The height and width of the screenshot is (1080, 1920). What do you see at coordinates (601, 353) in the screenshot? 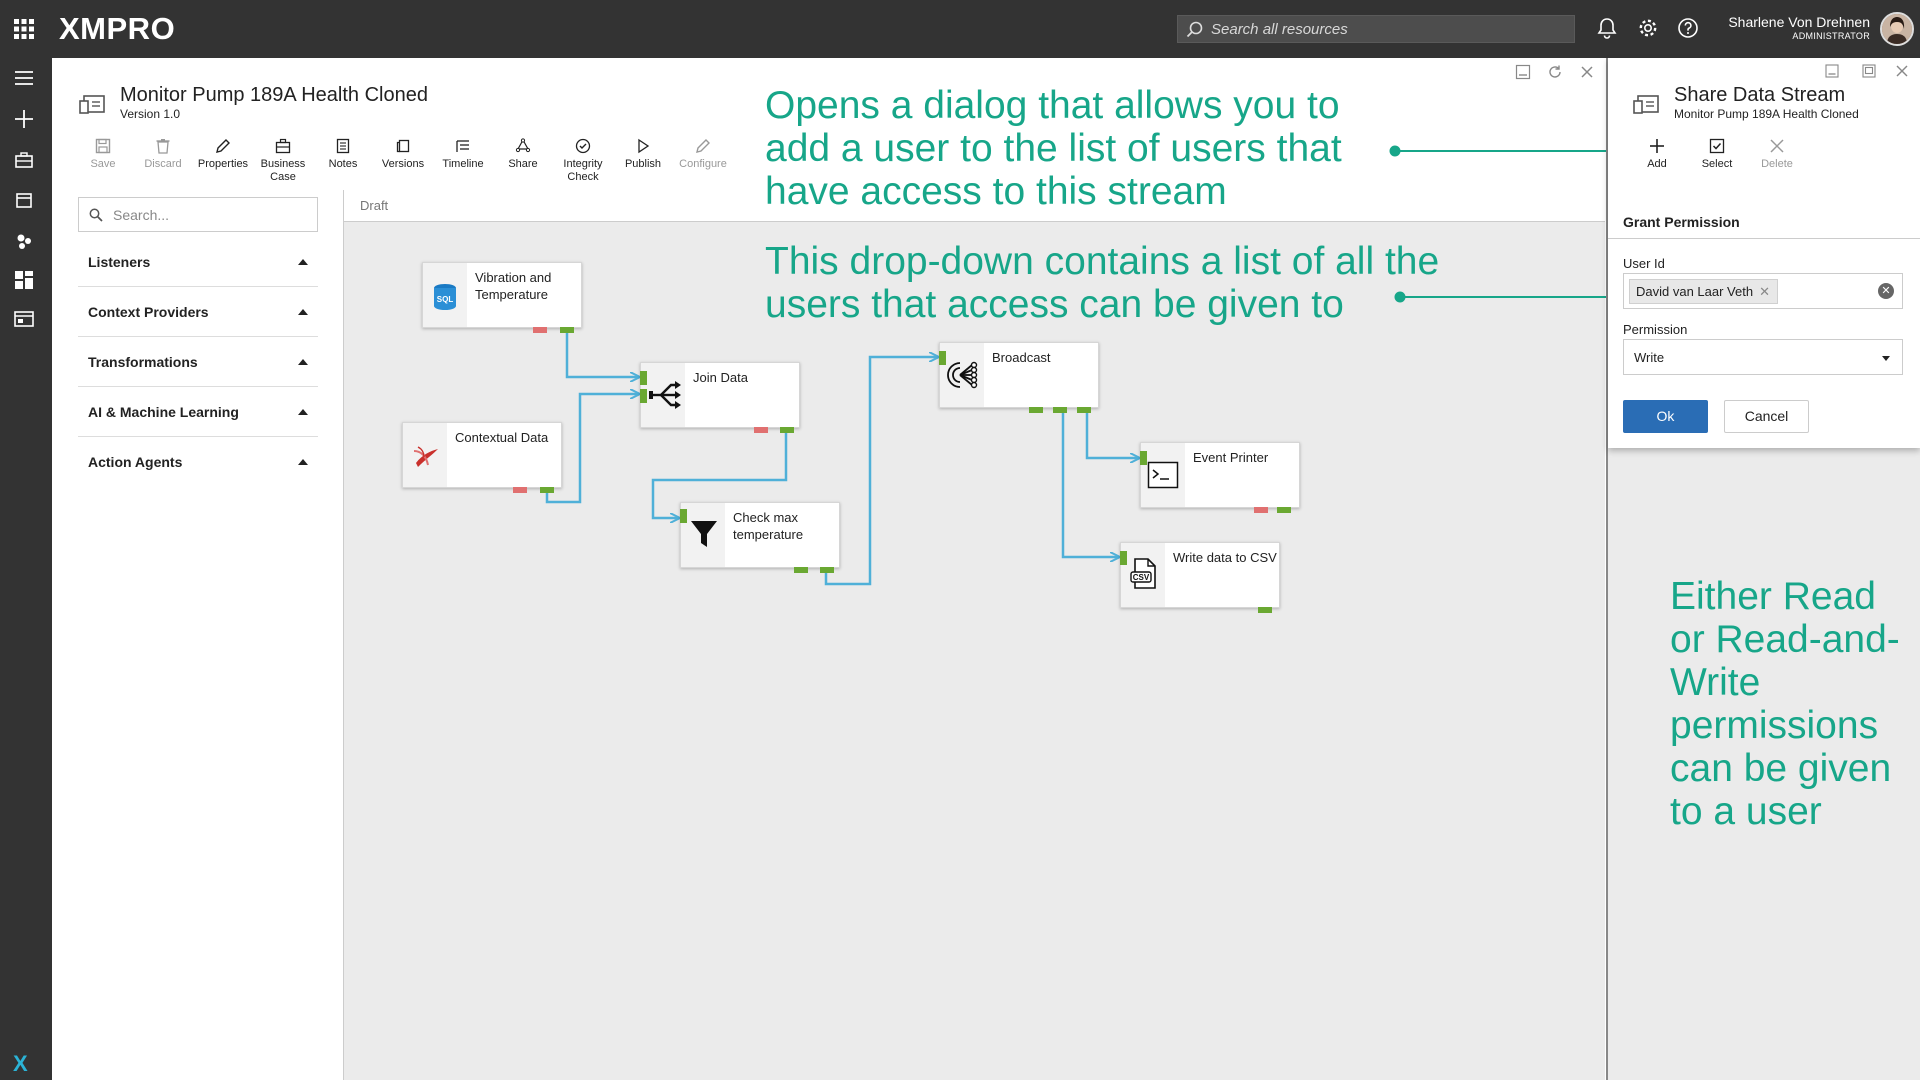
I see `connection-vibration-join` at bounding box center [601, 353].